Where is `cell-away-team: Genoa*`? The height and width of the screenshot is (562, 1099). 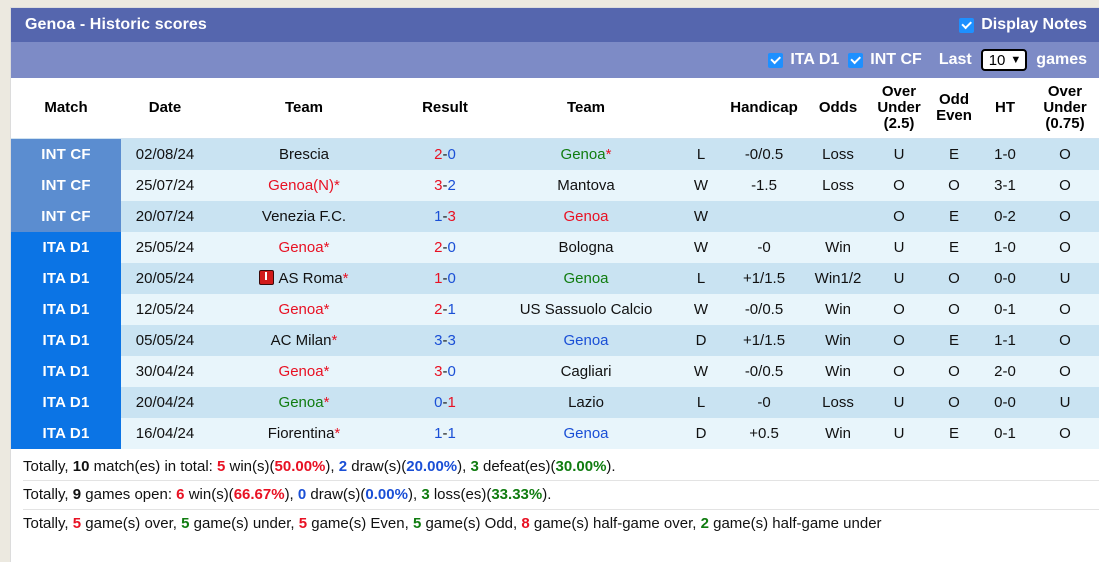
cell-away-team: Genoa* is located at coordinates (586, 154).